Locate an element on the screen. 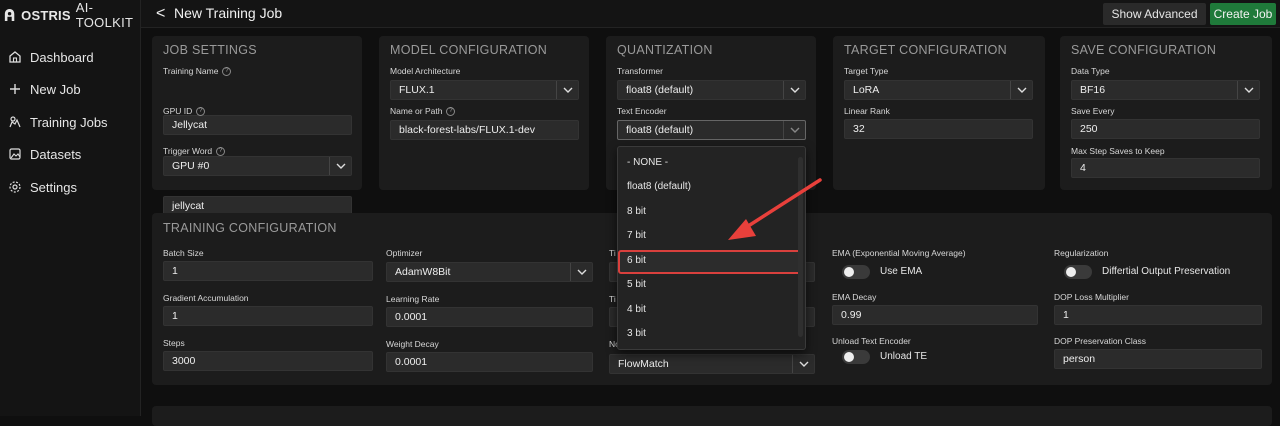 The height and width of the screenshot is (426, 1280). use-ema-toggle is located at coordinates (856, 272).